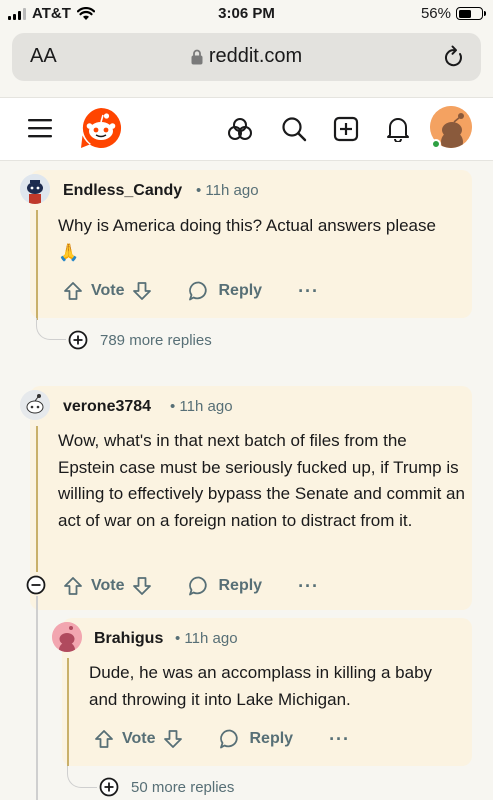 This screenshot has width=493, height=800. Describe the element at coordinates (197, 57) in the screenshot. I see `lock-icon` at that location.